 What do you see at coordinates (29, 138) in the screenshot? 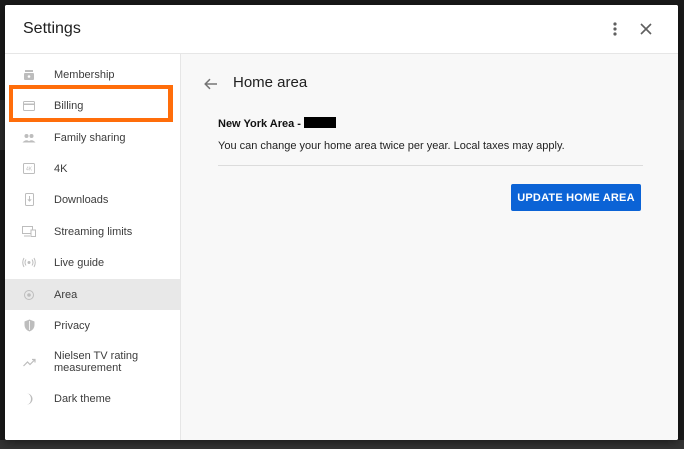
I see `people-icon` at bounding box center [29, 138].